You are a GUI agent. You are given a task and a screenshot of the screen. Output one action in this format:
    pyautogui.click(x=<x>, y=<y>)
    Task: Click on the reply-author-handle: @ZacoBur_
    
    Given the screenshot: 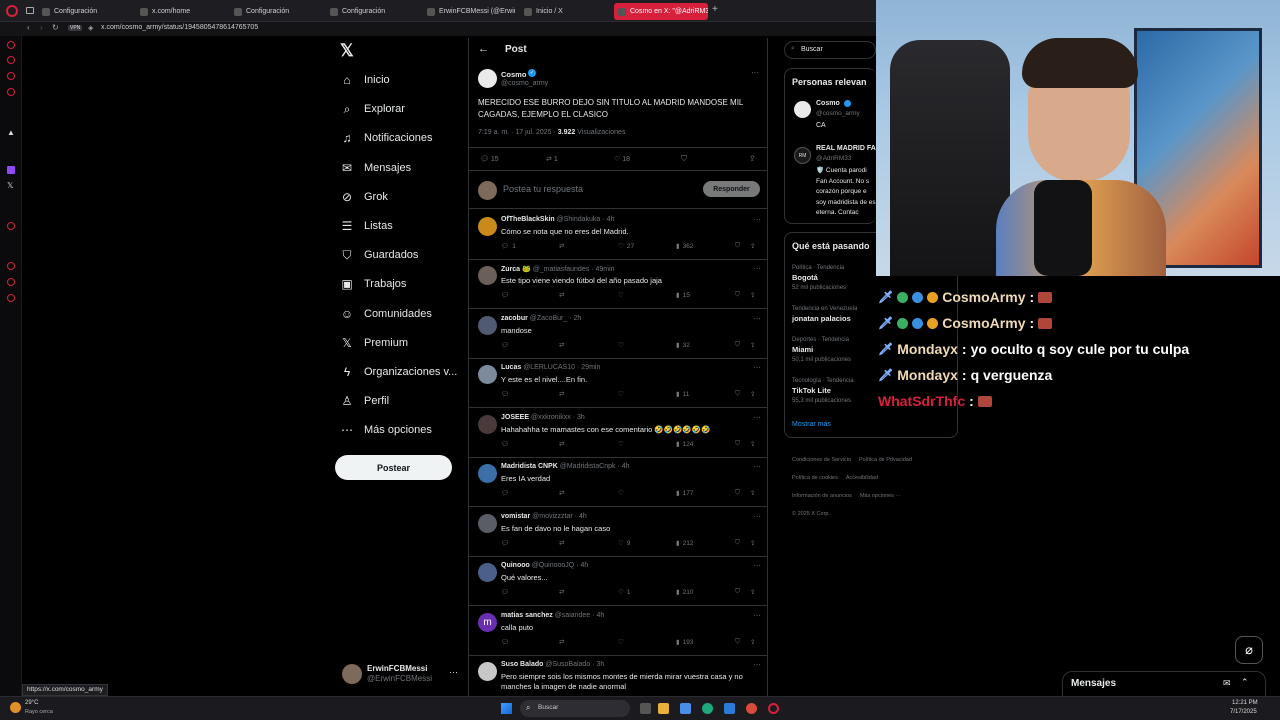 What is the action you would take?
    pyautogui.click(x=548, y=318)
    